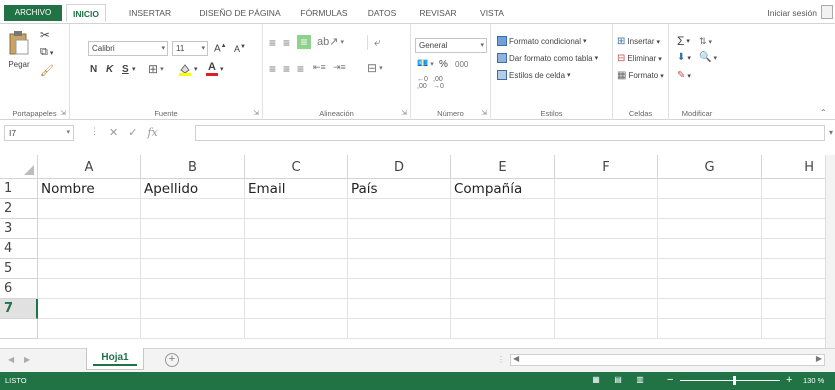 The height and width of the screenshot is (390, 835). Describe the element at coordinates (831, 132) in the screenshot. I see `expand-formula-bar-icon: ▾` at that location.